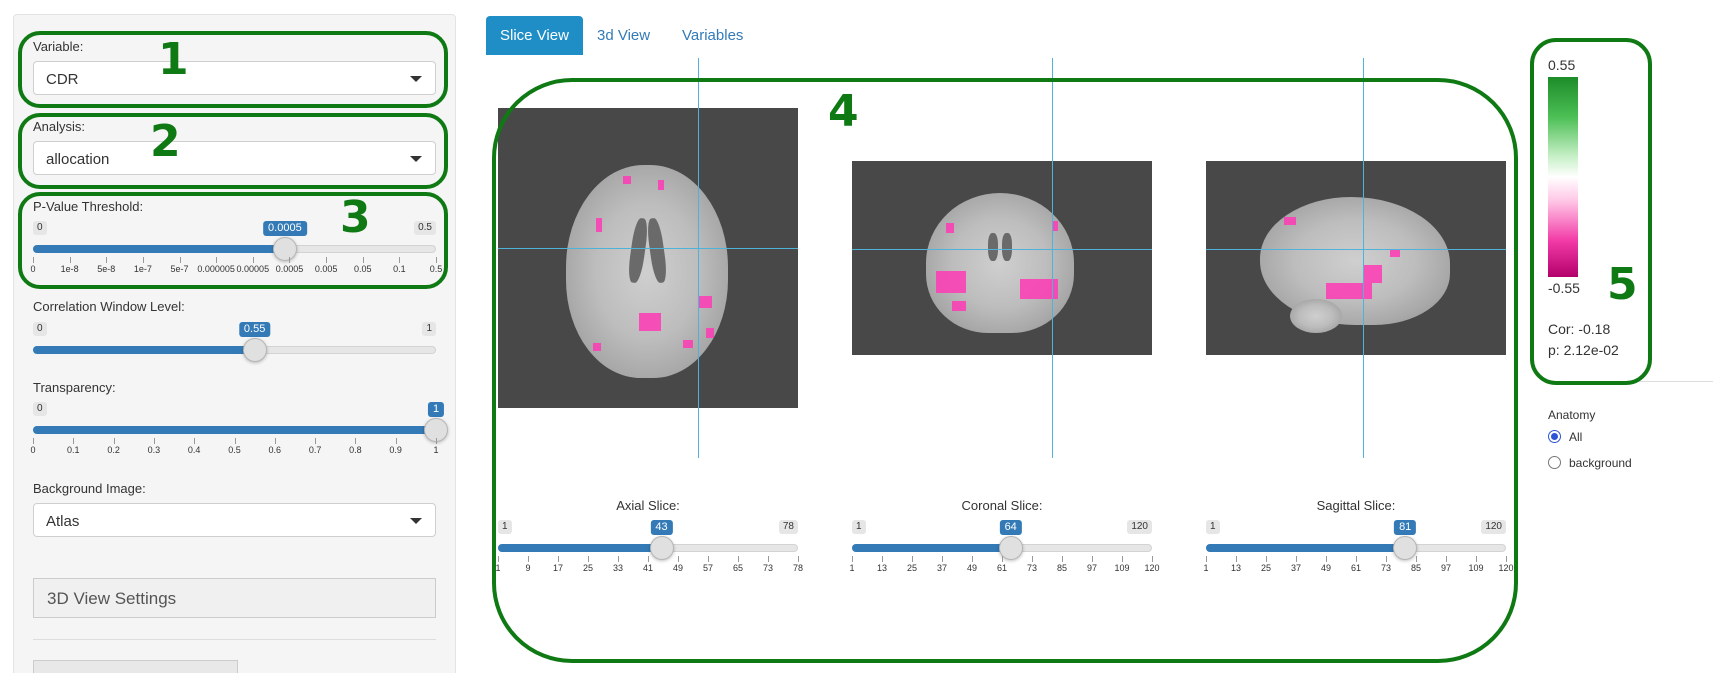  What do you see at coordinates (1622, 284) in the screenshot?
I see `annotation-number-5: 5` at bounding box center [1622, 284].